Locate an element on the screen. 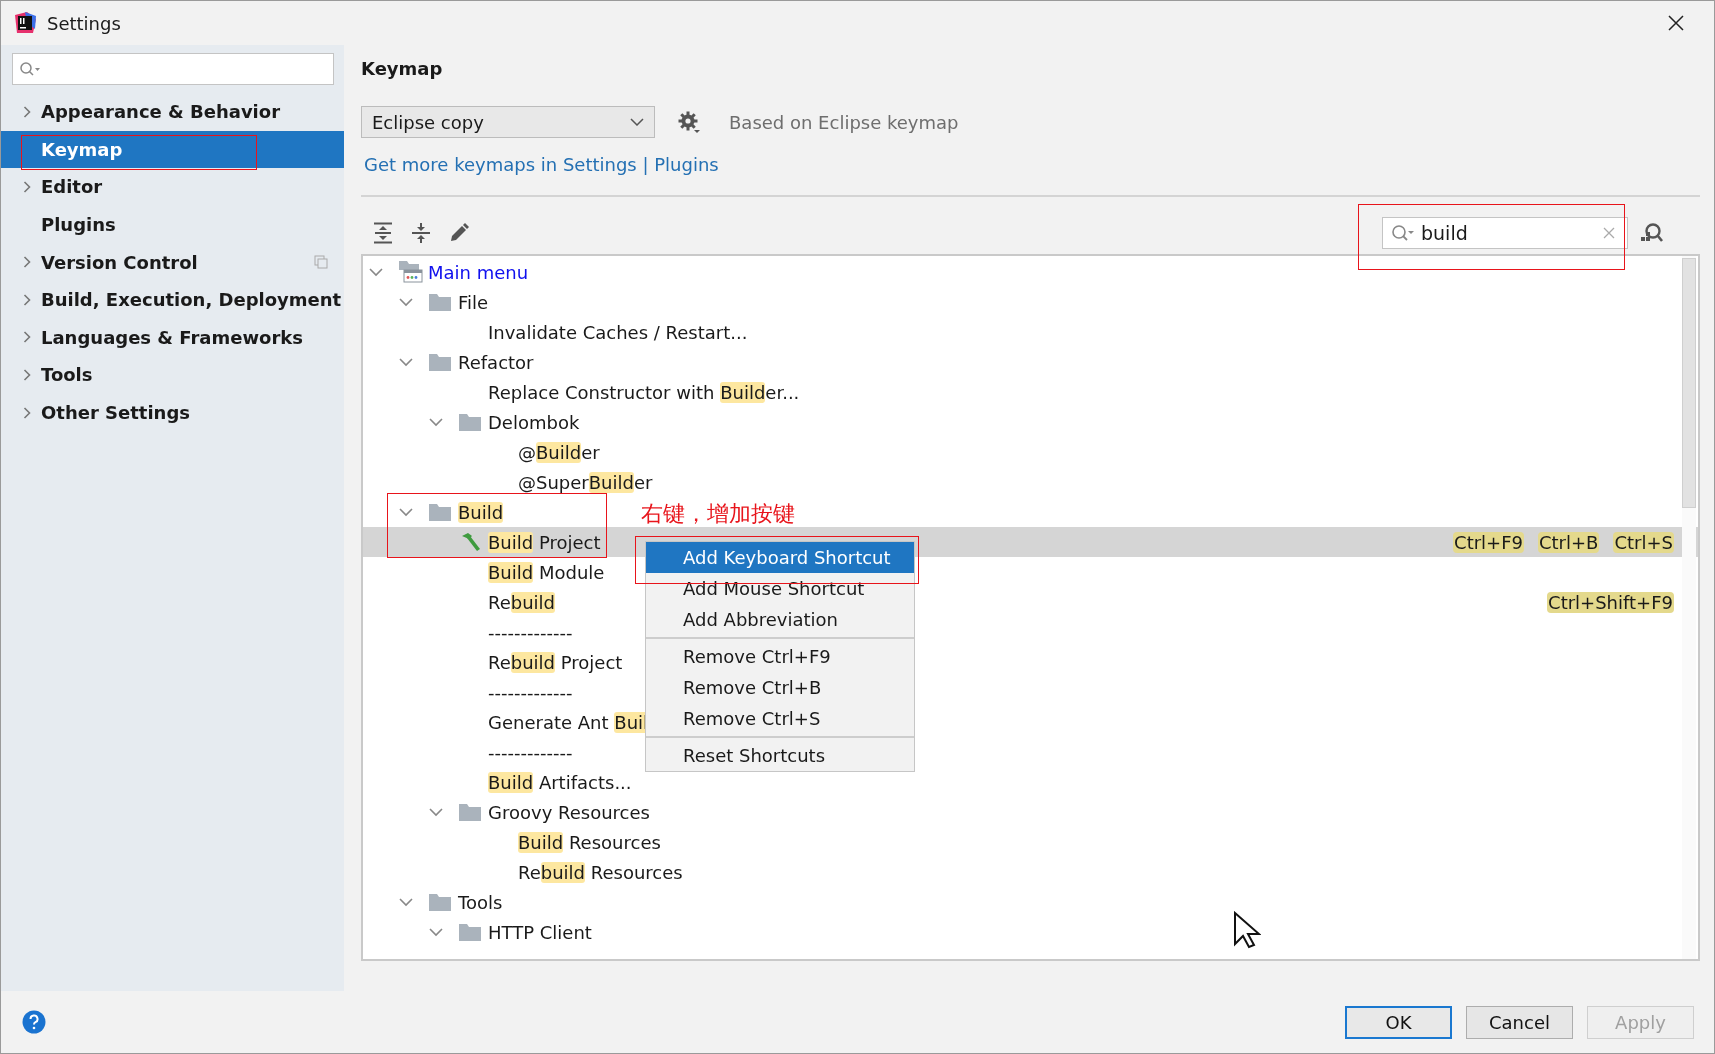 The image size is (1715, 1054). clear-icon is located at coordinates (1609, 232).